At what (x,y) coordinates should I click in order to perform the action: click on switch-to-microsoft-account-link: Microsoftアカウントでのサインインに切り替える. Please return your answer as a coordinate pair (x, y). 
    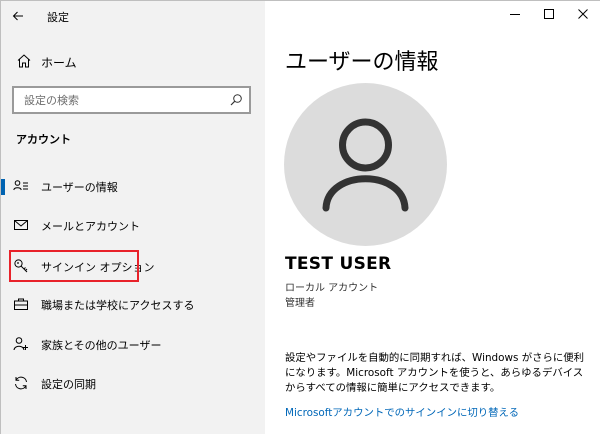
    Looking at the image, I should click on (402, 411).